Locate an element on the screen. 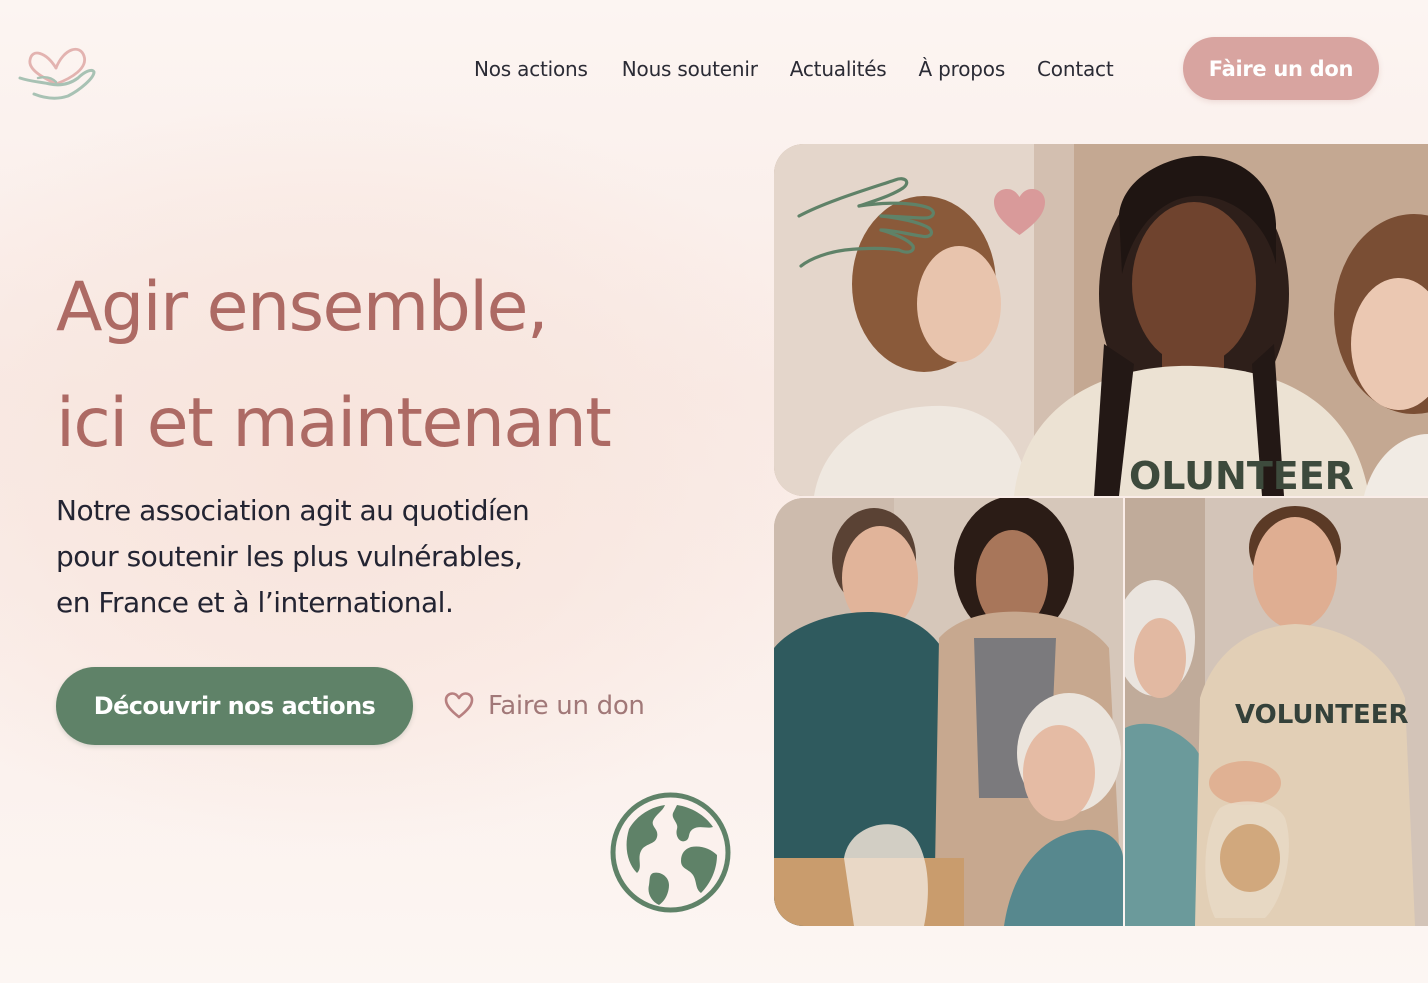 The image size is (1428, 983). shirt-text-top: OLUNTEER is located at coordinates (1241, 475).